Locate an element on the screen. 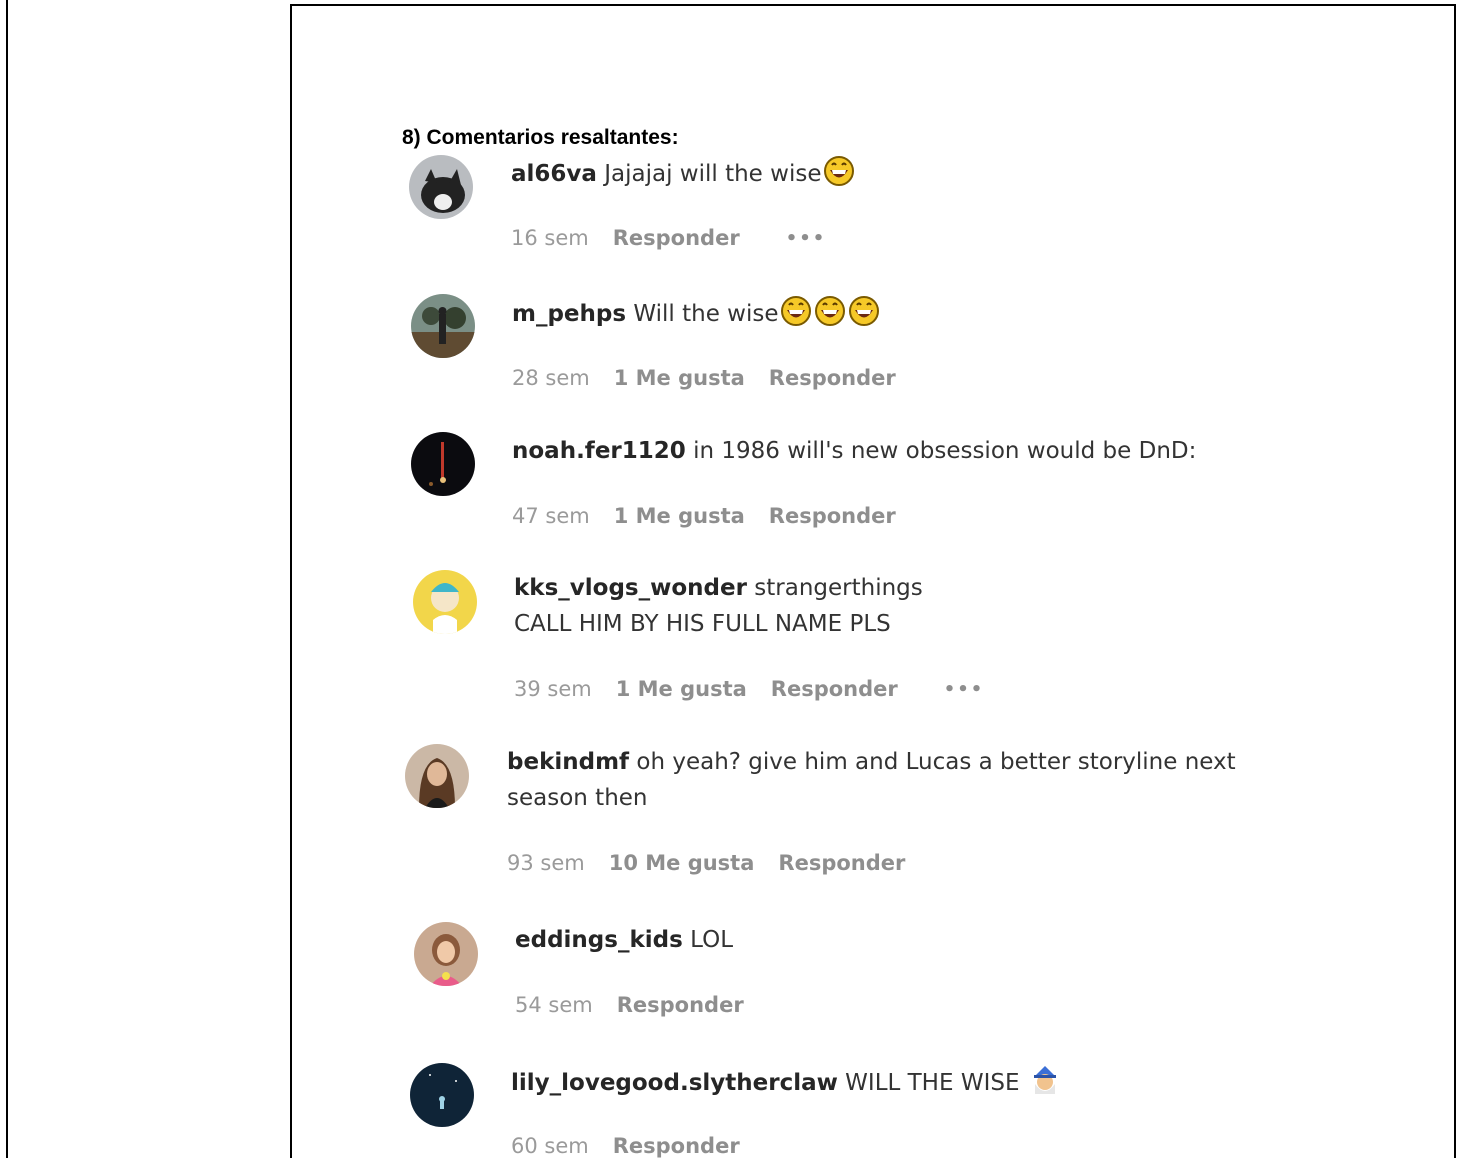 This screenshot has height=1158, width=1461. comment-body: strangerthings is located at coordinates (838, 588).